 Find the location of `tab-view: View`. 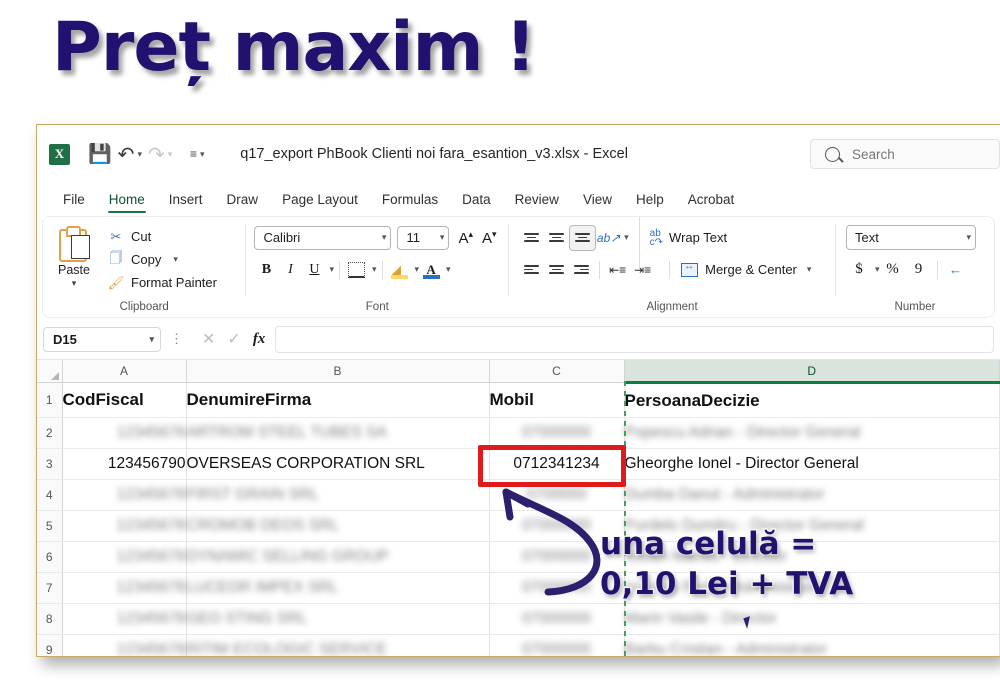

tab-view: View is located at coordinates (597, 201).